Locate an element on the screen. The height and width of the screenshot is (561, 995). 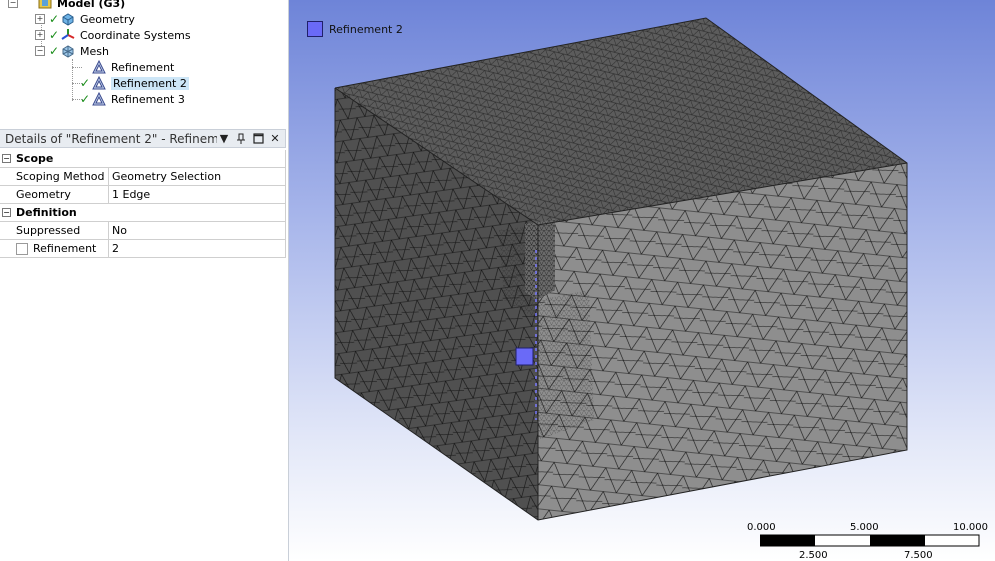
coordinate-system-icon is located at coordinates (68, 35).